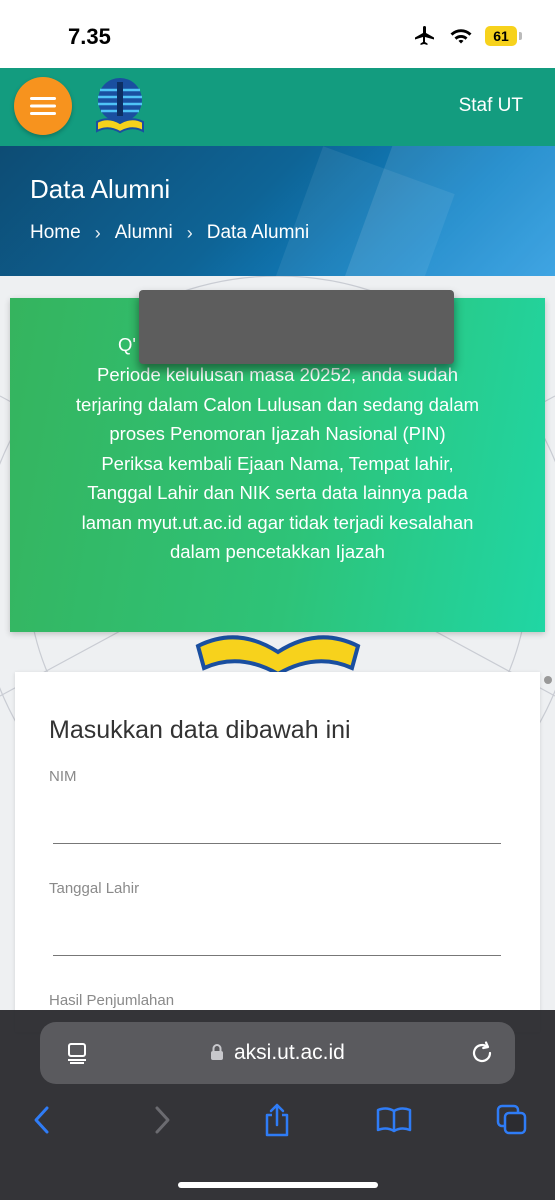 The height and width of the screenshot is (1200, 555). I want to click on chevron-right-icon, so click(162, 1120).